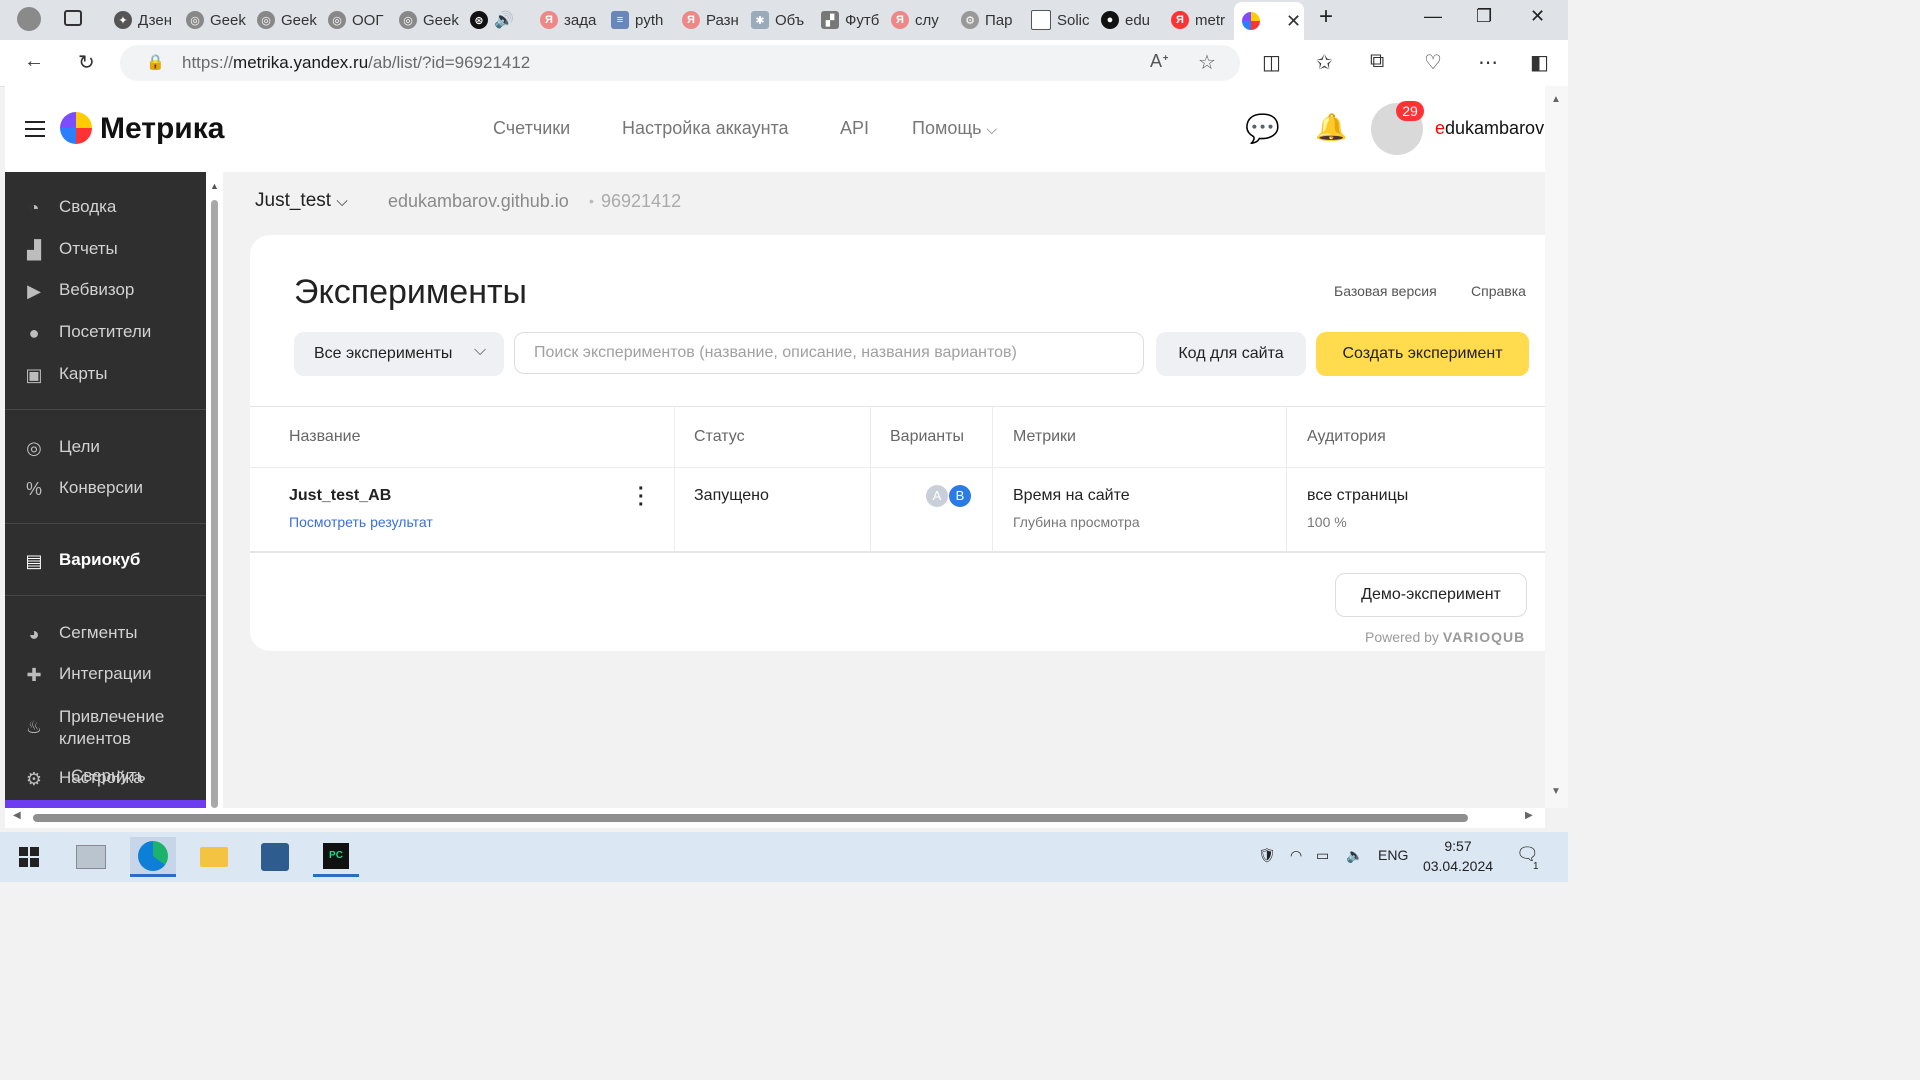  I want to click on browser-tab: ≡ pyth, so click(643, 20).